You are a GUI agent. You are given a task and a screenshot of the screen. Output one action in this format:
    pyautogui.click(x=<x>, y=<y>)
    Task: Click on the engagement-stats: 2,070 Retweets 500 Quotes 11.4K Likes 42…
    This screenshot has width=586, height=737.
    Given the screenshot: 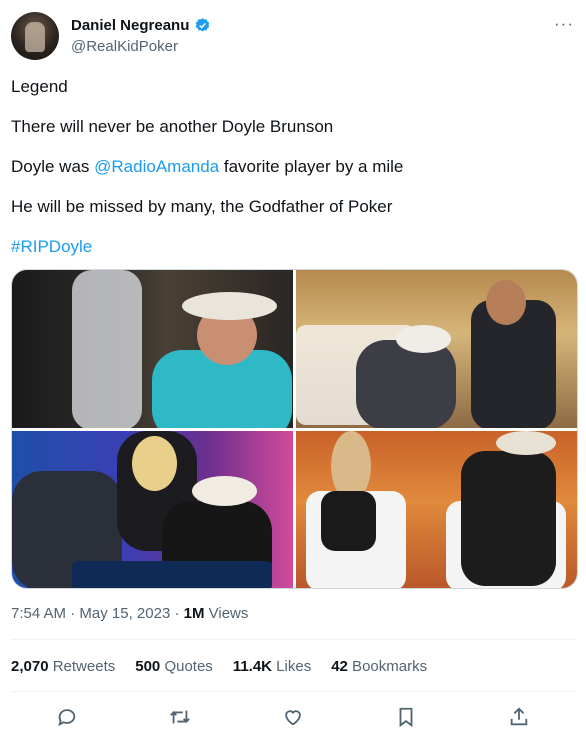 What is the action you would take?
    pyautogui.click(x=219, y=666)
    